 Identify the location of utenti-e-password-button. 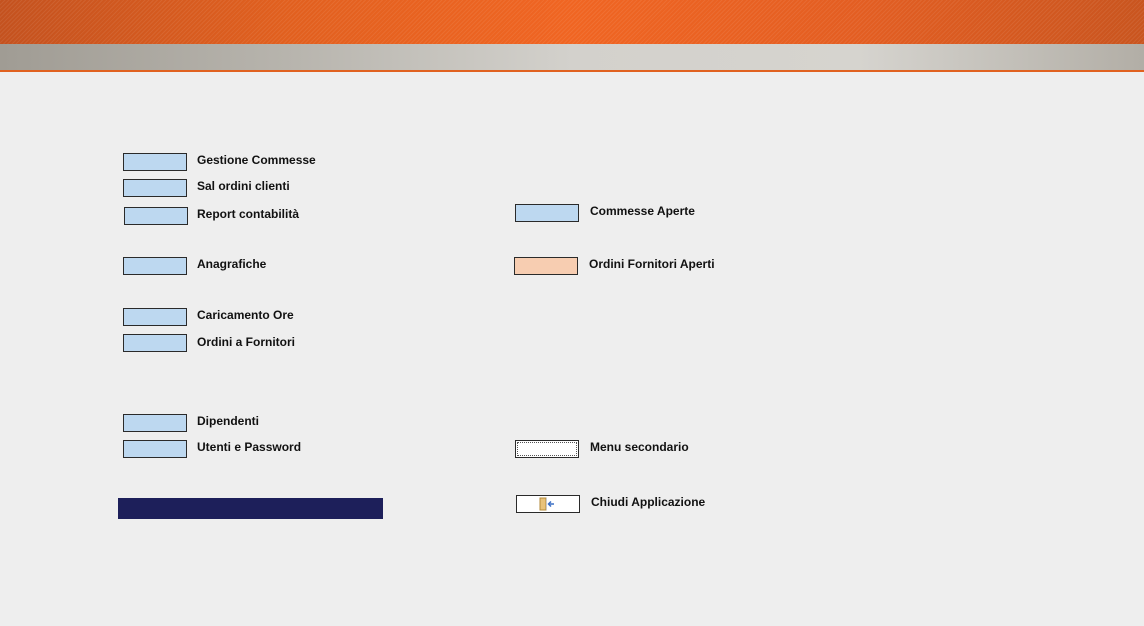
(155, 449).